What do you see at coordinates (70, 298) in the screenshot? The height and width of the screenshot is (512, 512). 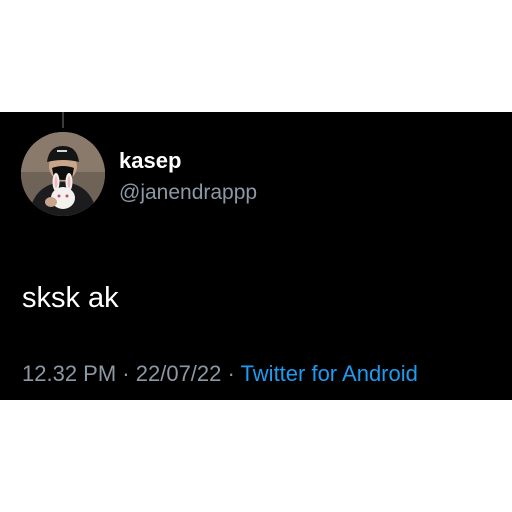 I see `tweet-text: sksk ak` at bounding box center [70, 298].